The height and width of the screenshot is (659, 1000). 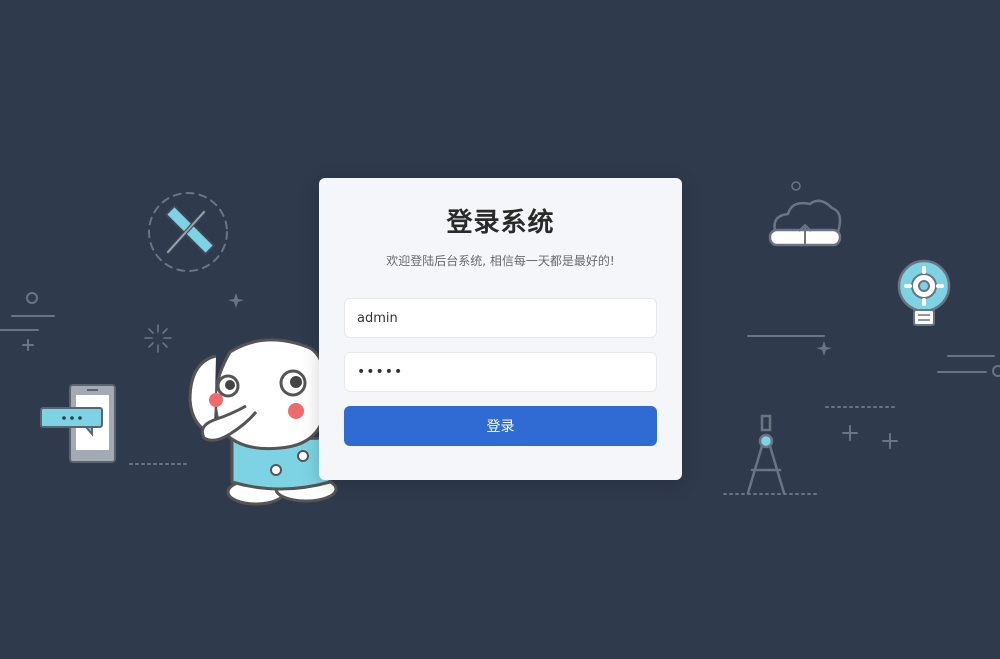 What do you see at coordinates (805, 223) in the screenshot?
I see `cloud-upload-icon` at bounding box center [805, 223].